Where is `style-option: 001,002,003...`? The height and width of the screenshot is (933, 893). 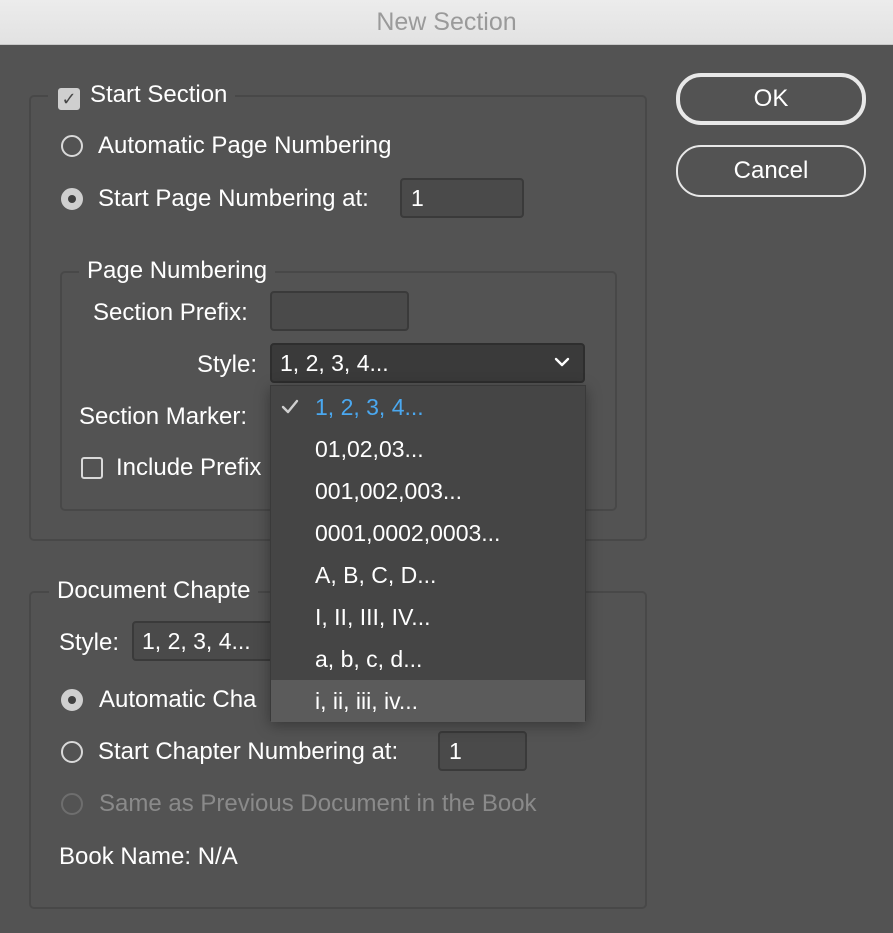 style-option: 001,002,003... is located at coordinates (428, 491).